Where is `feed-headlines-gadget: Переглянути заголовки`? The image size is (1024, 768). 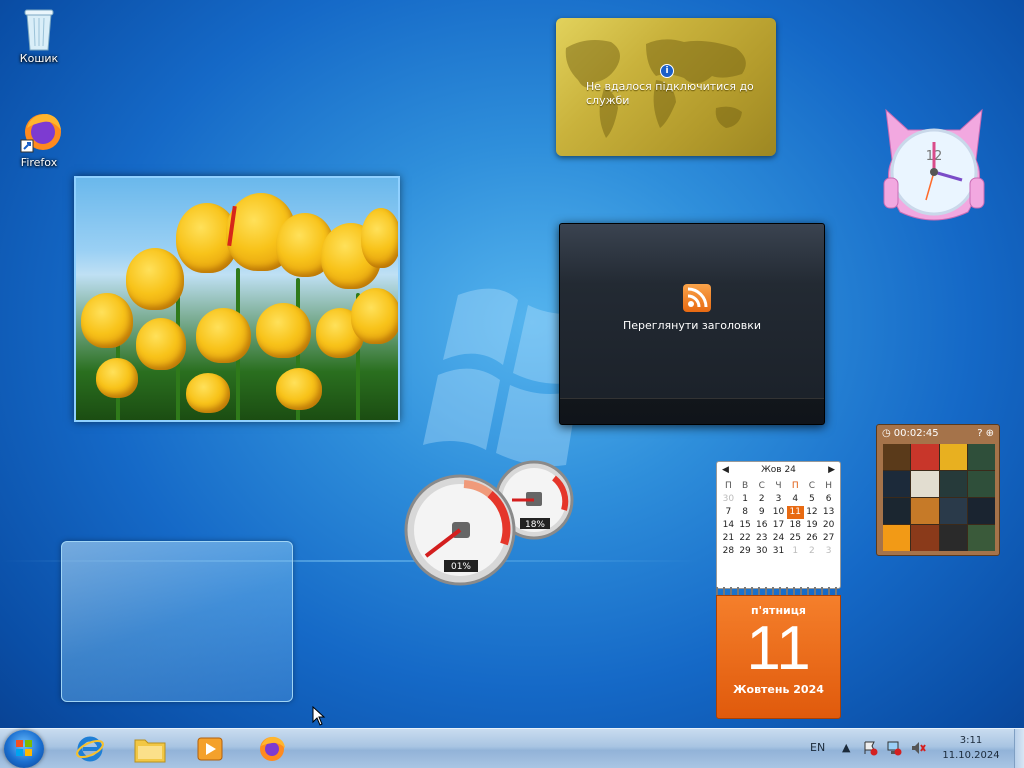 feed-headlines-gadget: Переглянути заголовки is located at coordinates (692, 324).